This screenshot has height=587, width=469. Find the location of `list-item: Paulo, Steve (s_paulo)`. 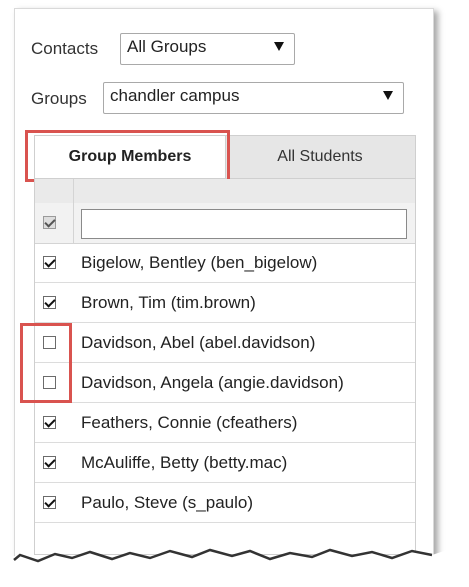

list-item: Paulo, Steve (s_paulo) is located at coordinates (225, 503).